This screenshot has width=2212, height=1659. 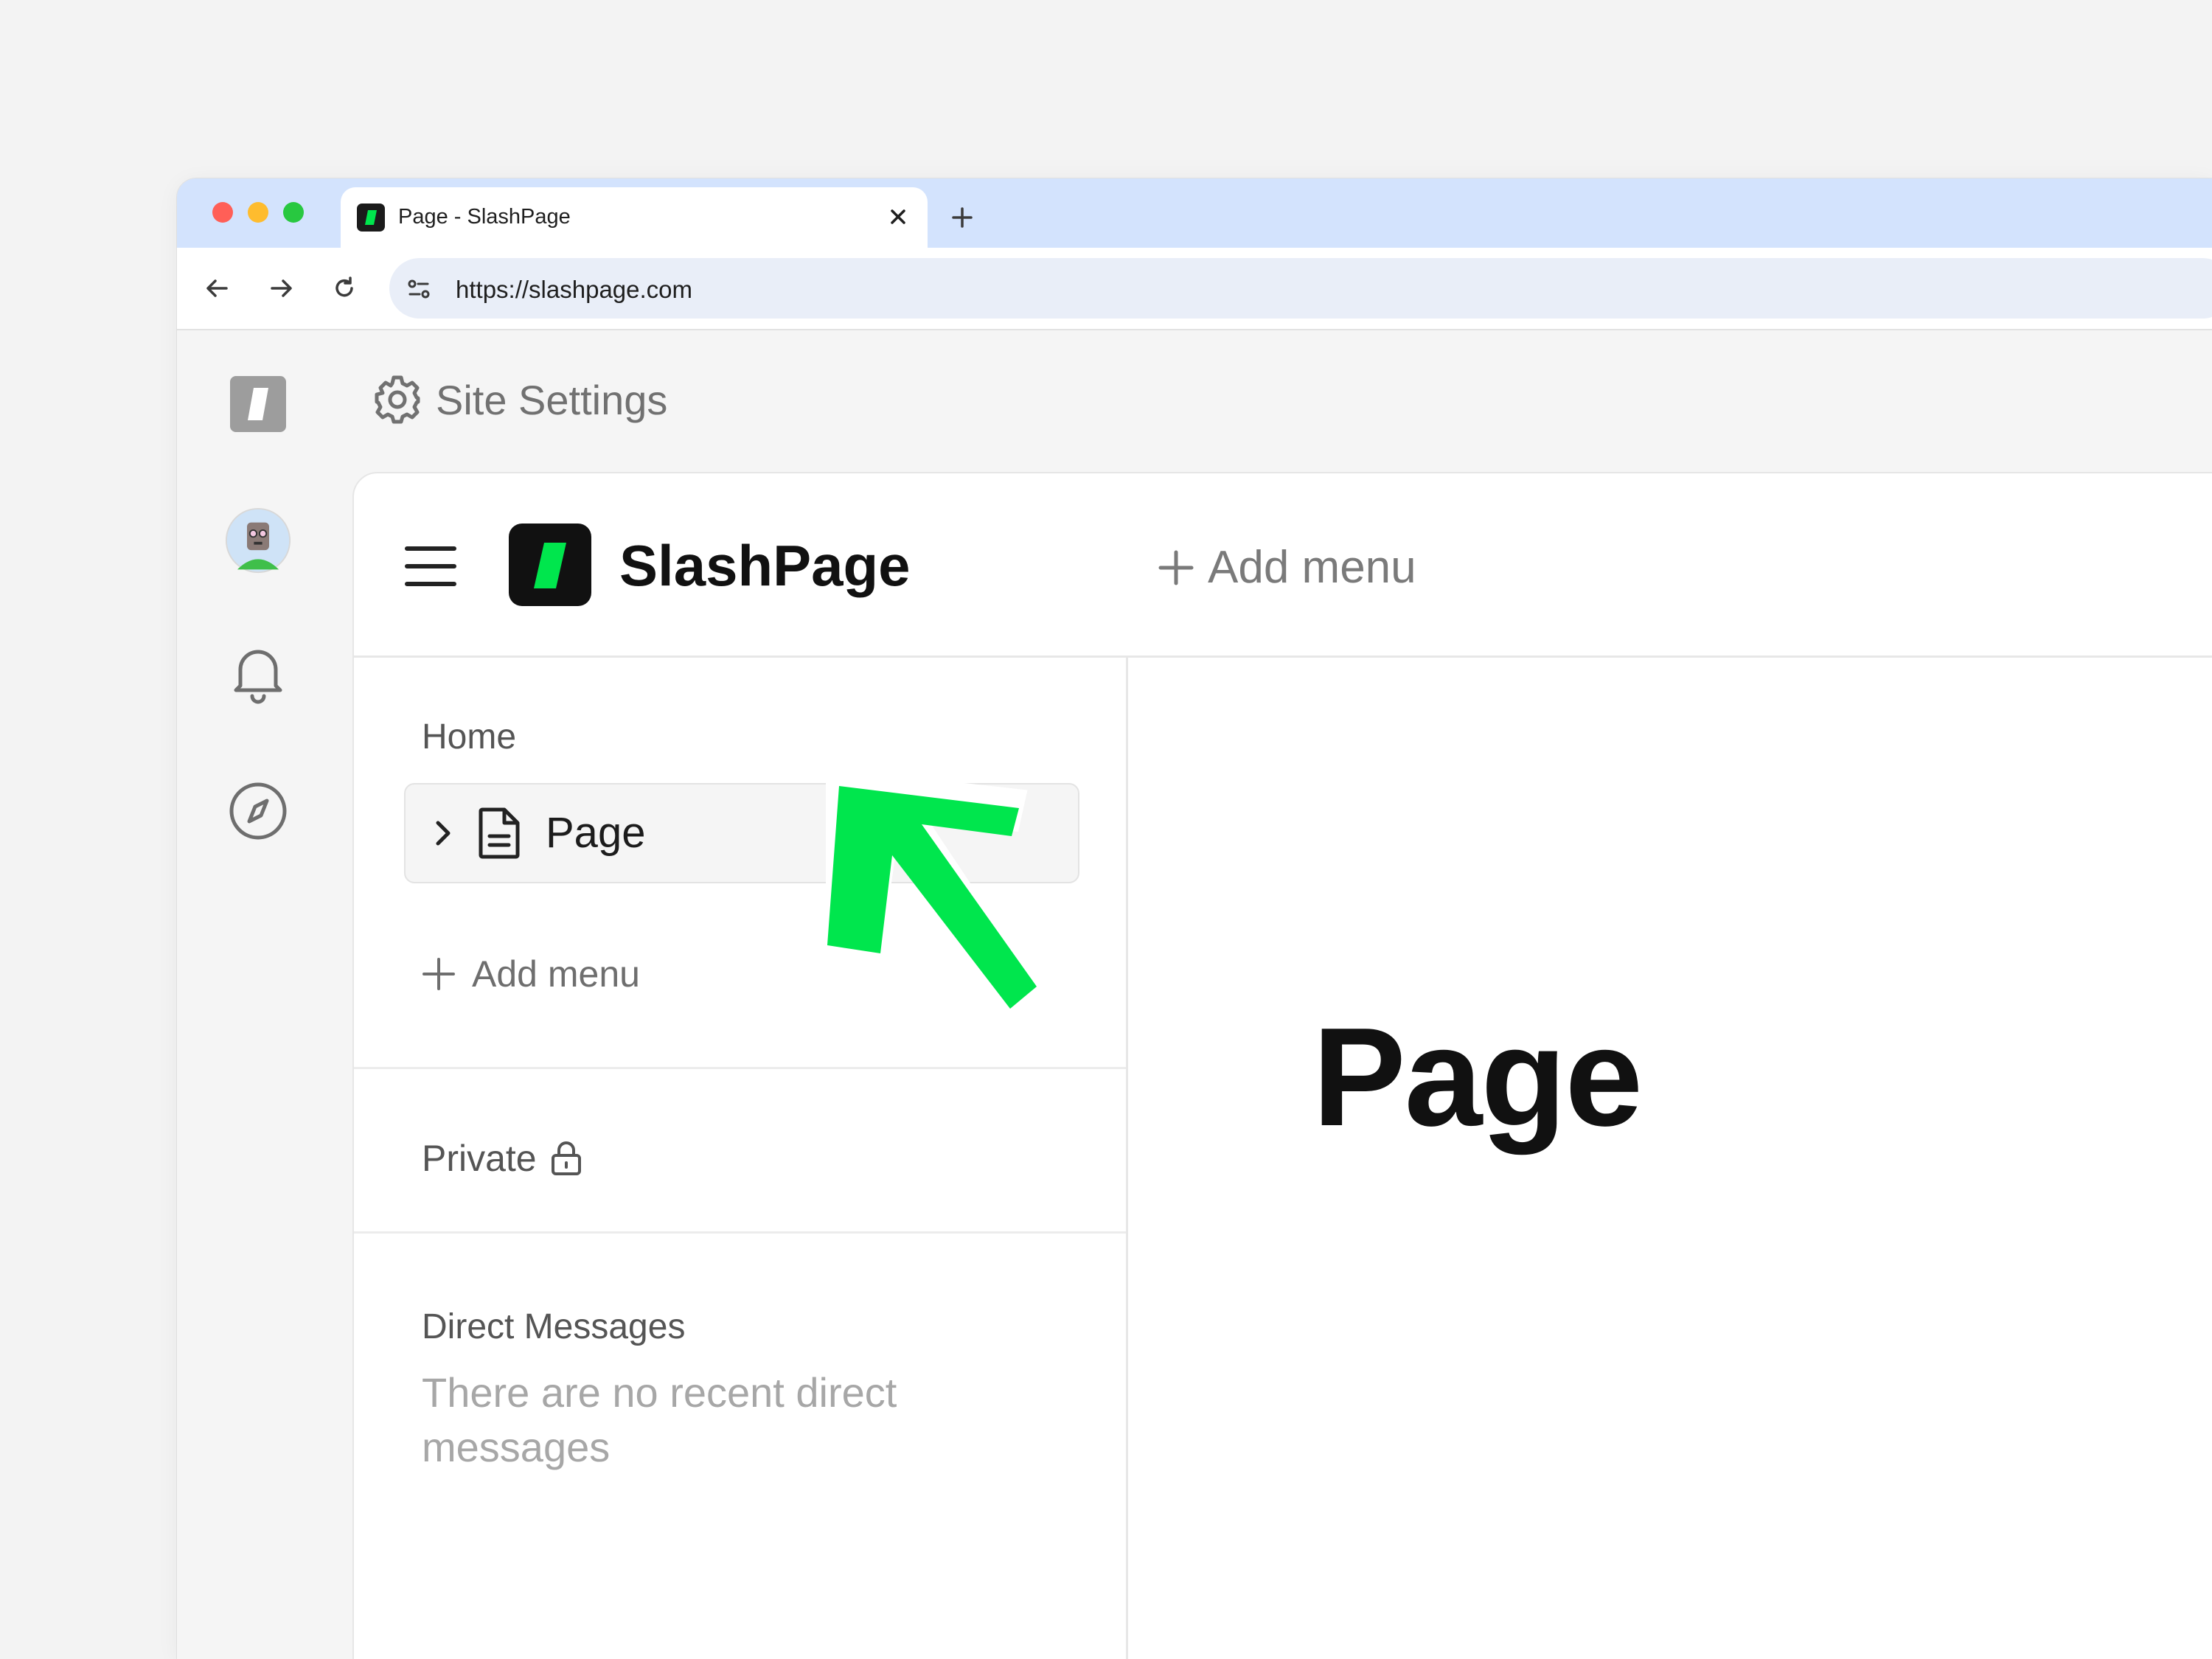 I want to click on brand-name: SlashPage, so click(x=765, y=565).